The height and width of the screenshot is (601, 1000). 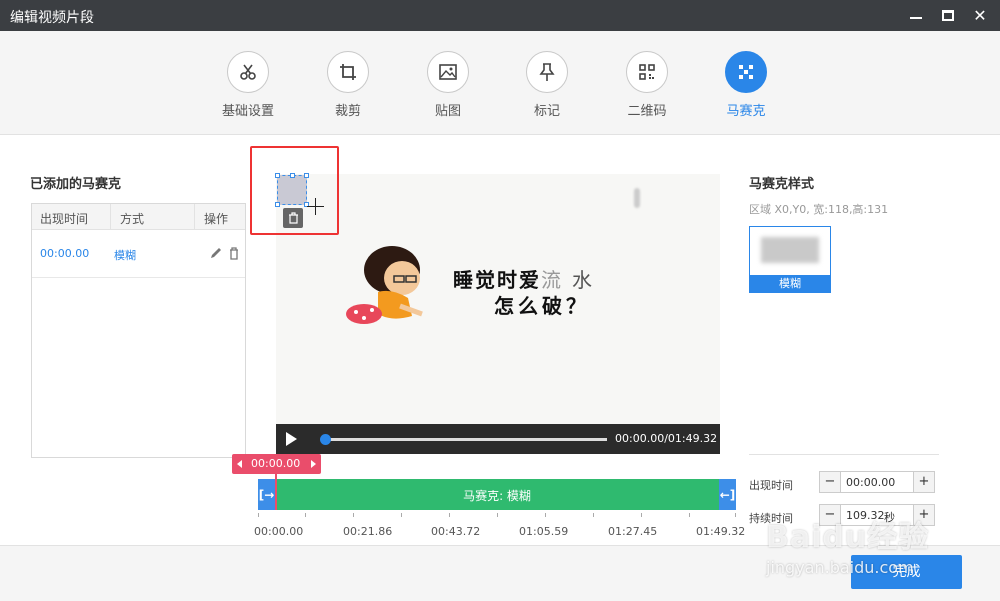 I want to click on watermark-logo: Baidu经验, so click(x=848, y=537).